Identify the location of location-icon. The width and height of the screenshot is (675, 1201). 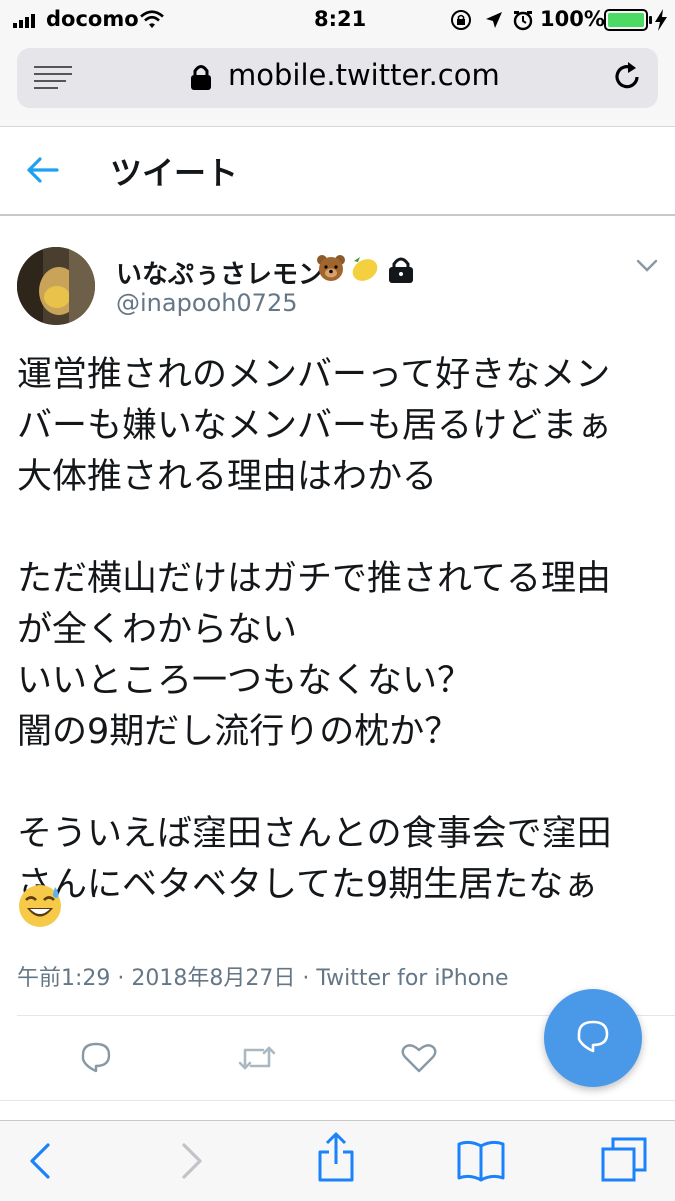
(494, 22).